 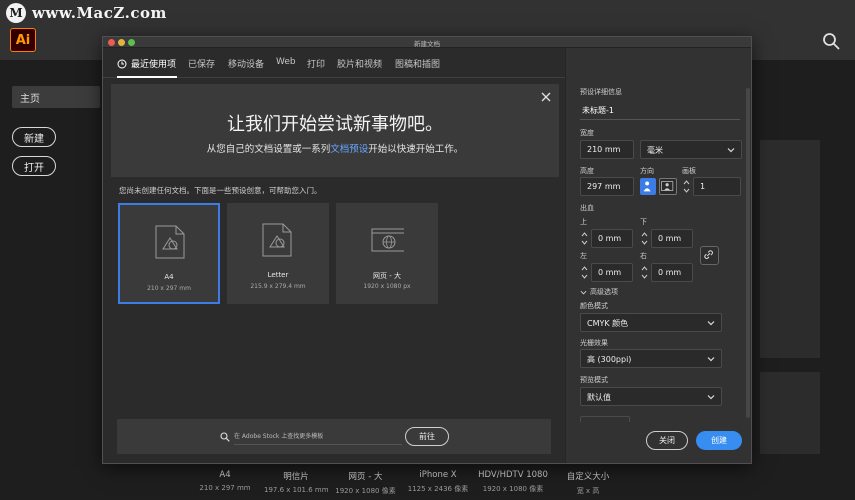 What do you see at coordinates (427, 436) in the screenshot?
I see `go-button: 前往` at bounding box center [427, 436].